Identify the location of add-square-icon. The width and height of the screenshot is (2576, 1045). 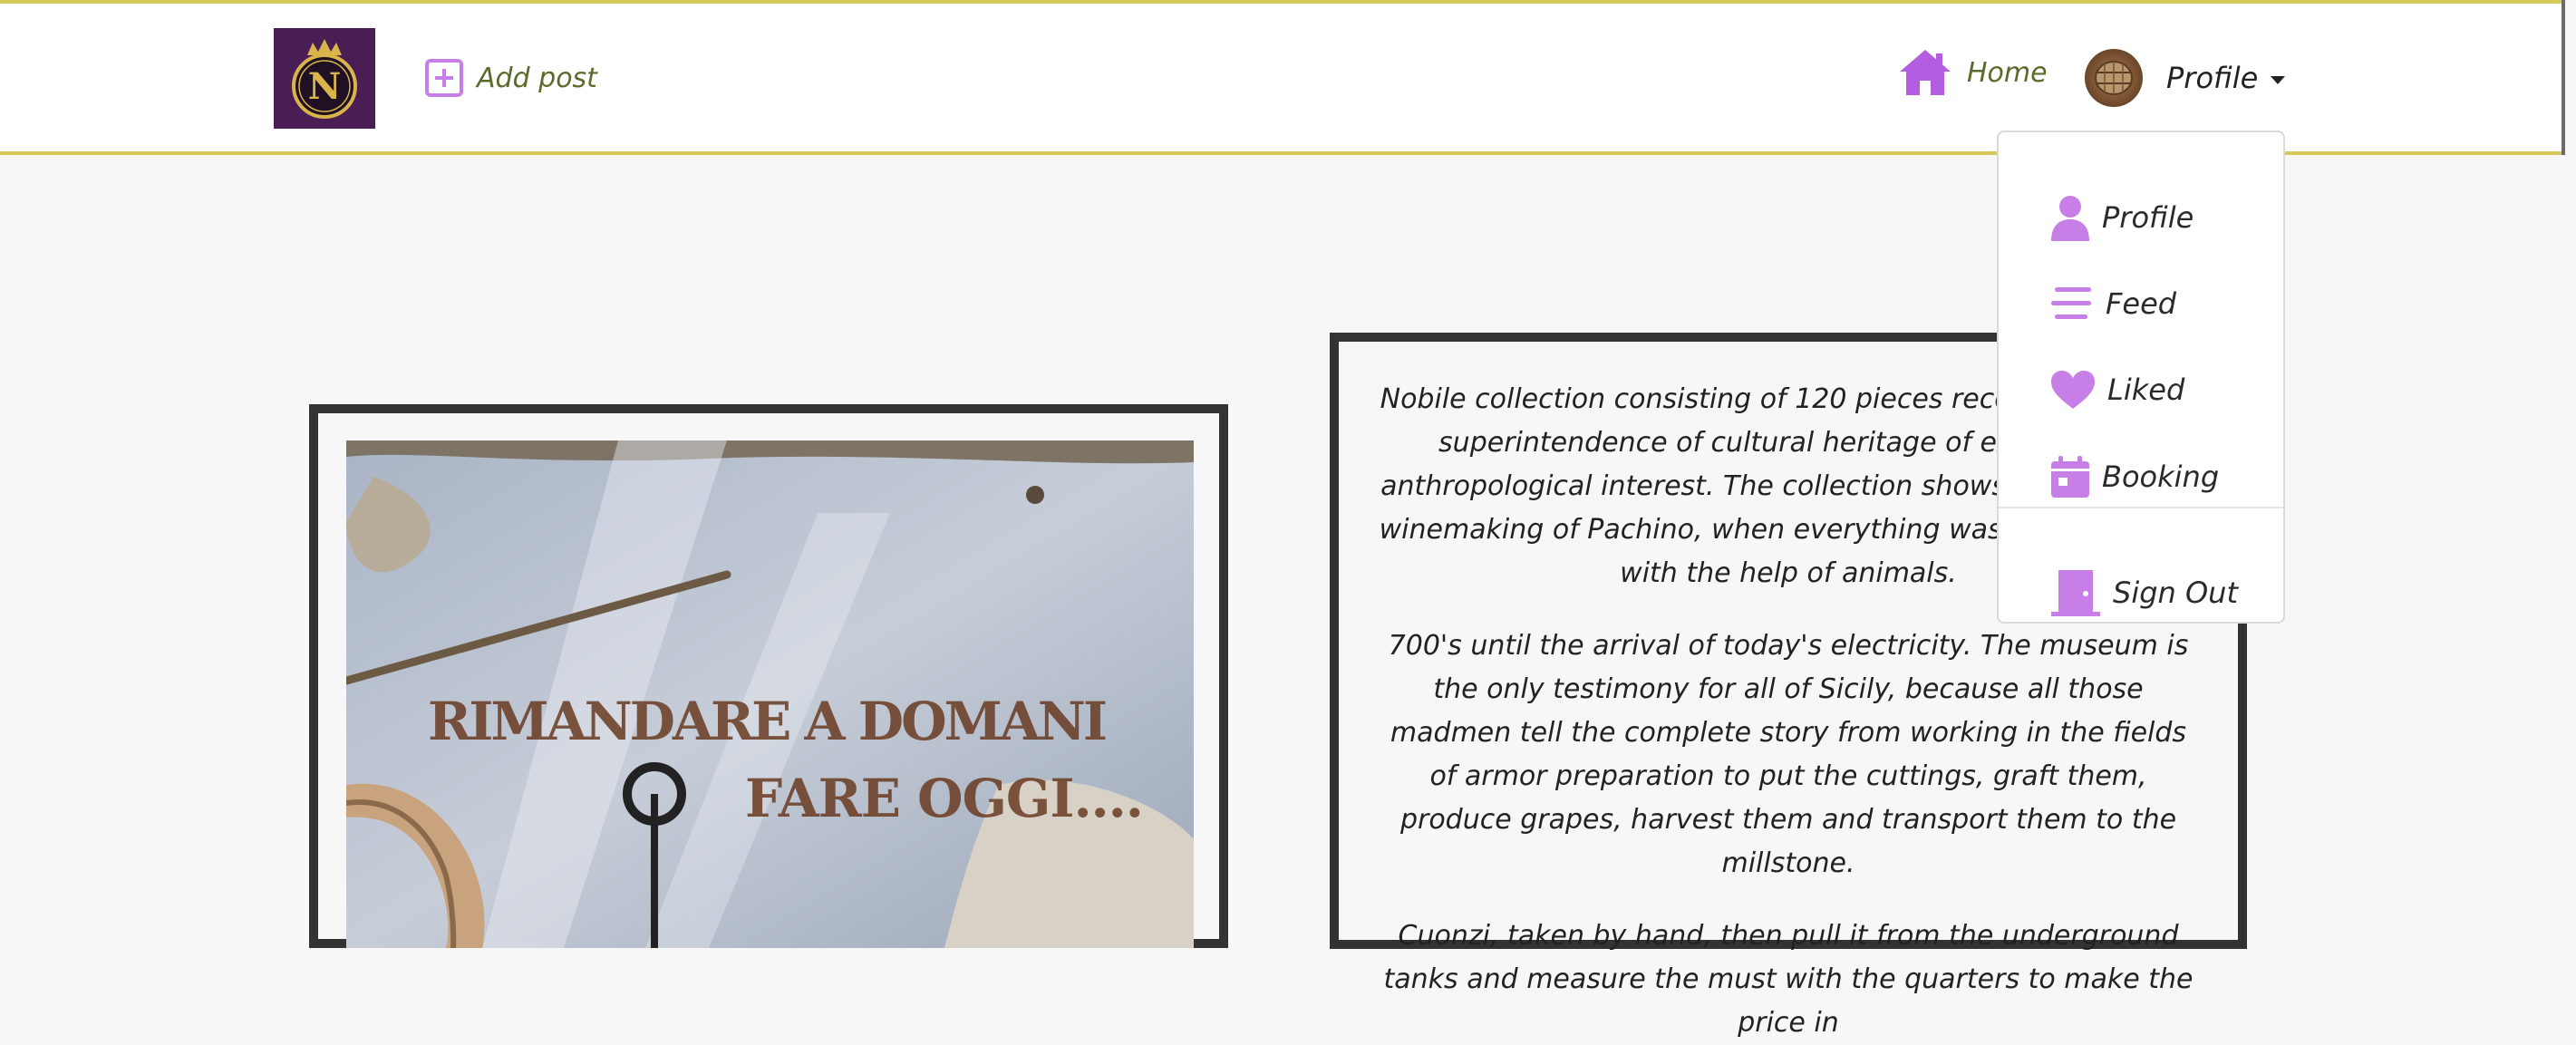
(444, 78).